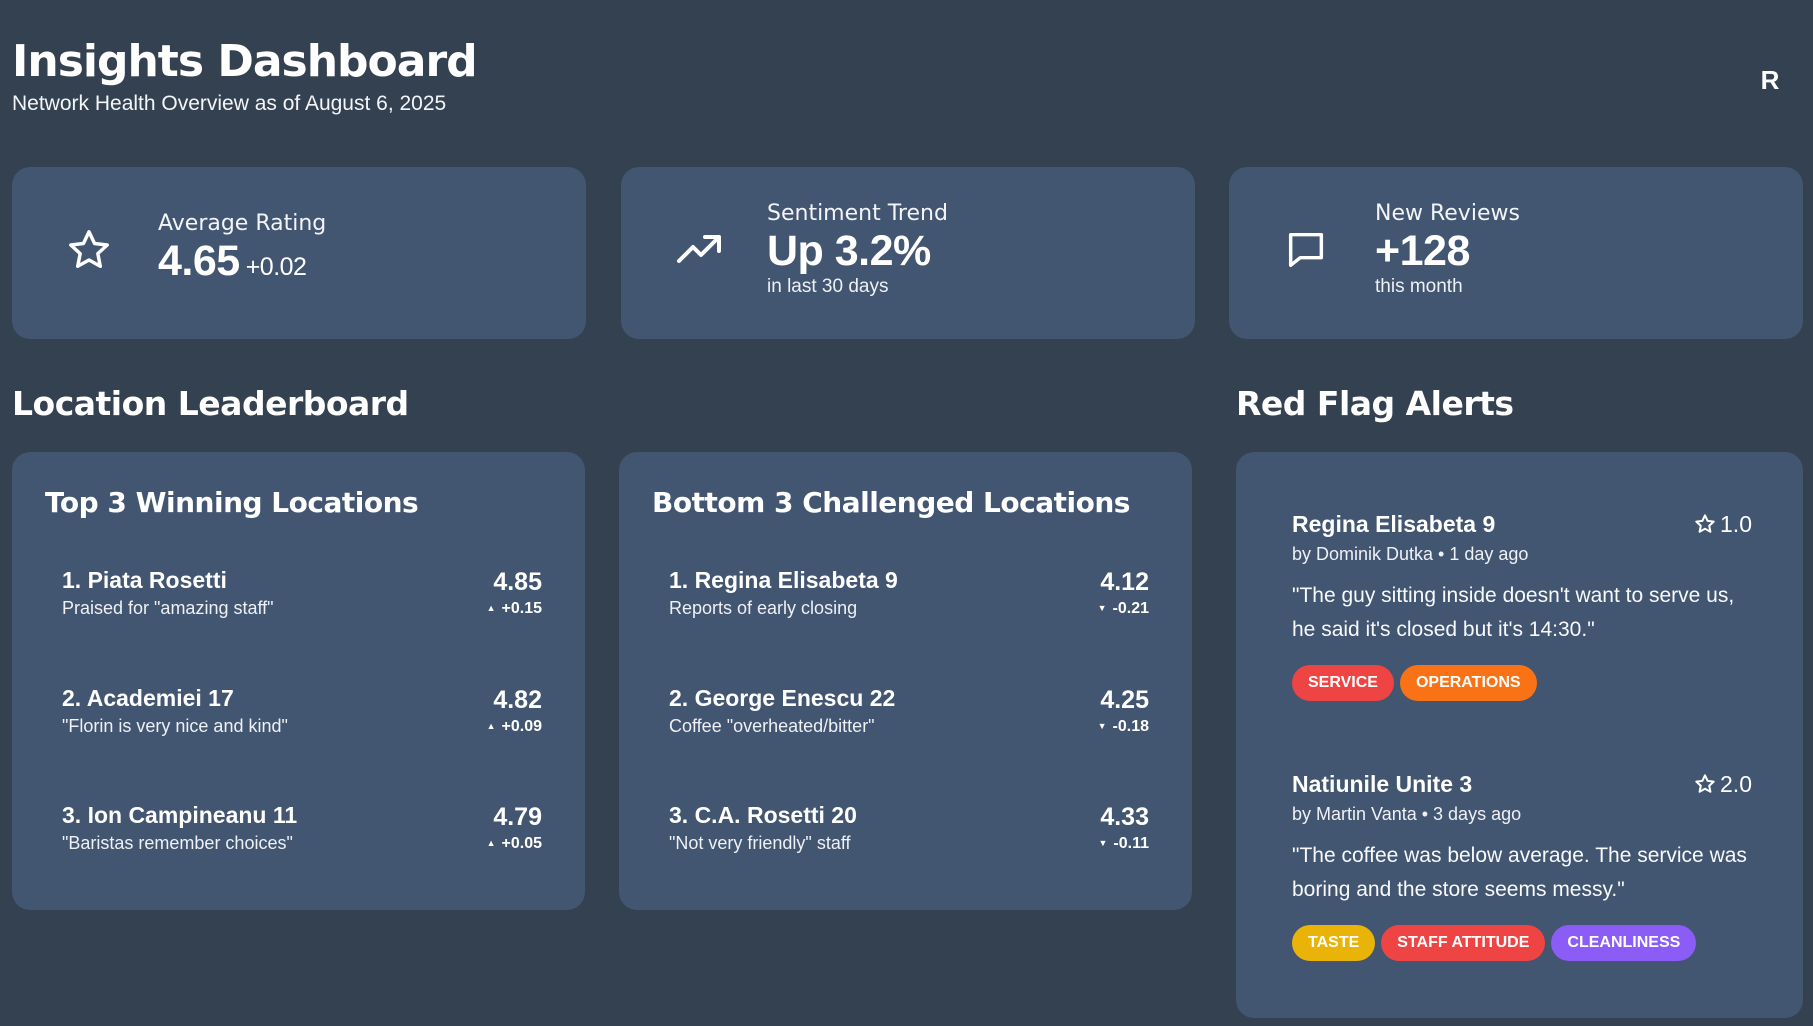 Image resolution: width=1813 pixels, height=1026 pixels. Describe the element at coordinates (1407, 814) in the screenshot. I see `alert-meta: by Martin Vanta • 3 days ago` at that location.